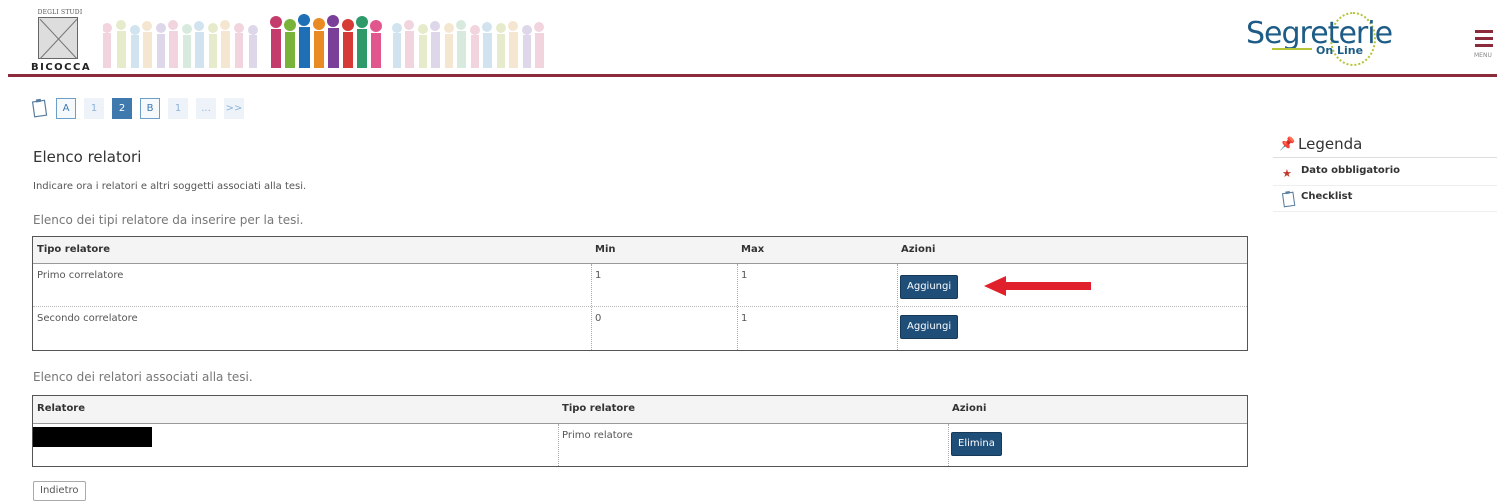 The width and height of the screenshot is (1497, 501). Describe the element at coordinates (1330, 144) in the screenshot. I see `legend-title: Legenda` at that location.